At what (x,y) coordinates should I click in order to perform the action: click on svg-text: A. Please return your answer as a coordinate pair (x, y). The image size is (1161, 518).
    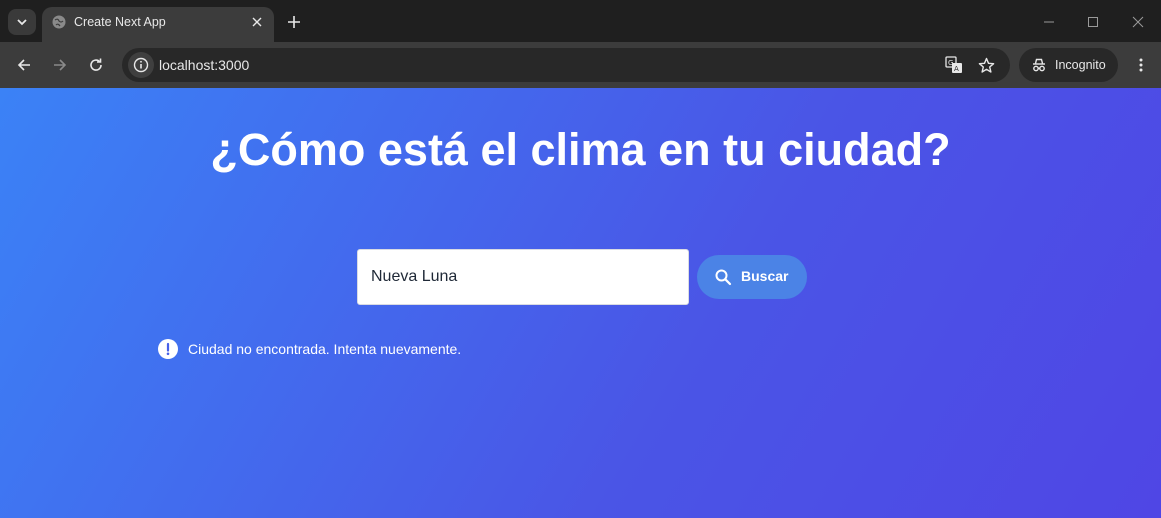
    Looking at the image, I should click on (956, 69).